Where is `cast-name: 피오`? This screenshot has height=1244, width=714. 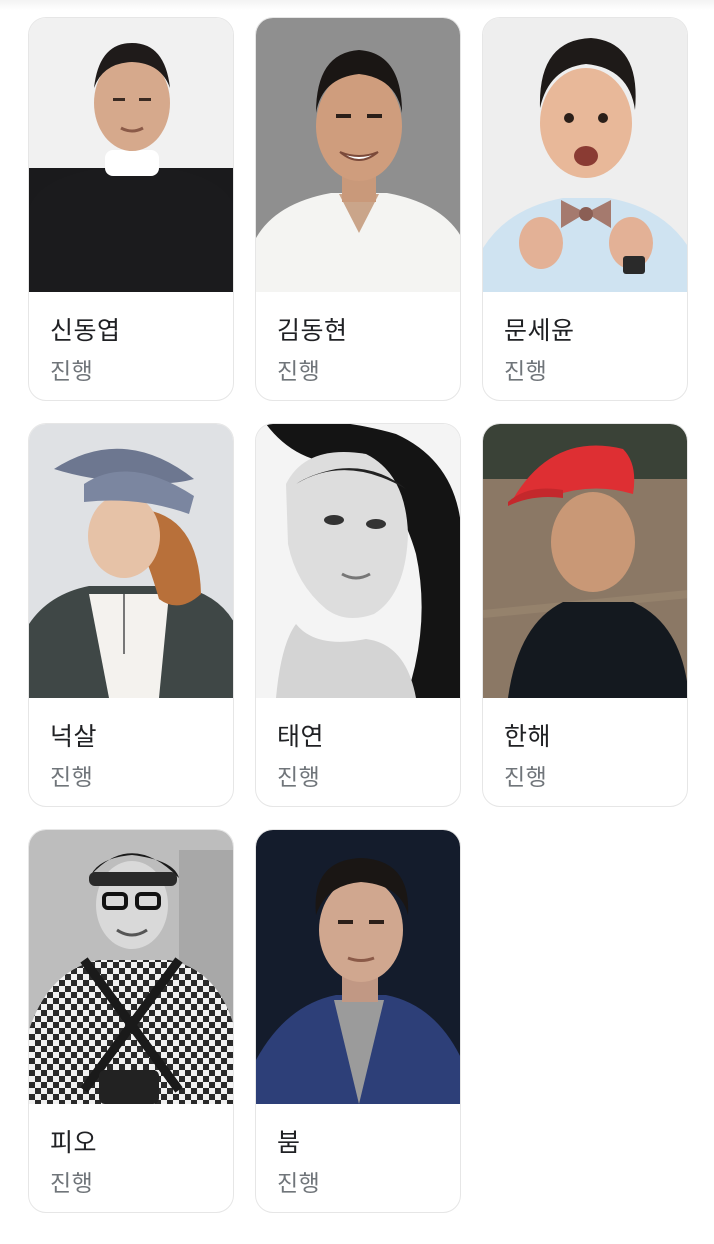
cast-name: 피오 is located at coordinates (74, 1142).